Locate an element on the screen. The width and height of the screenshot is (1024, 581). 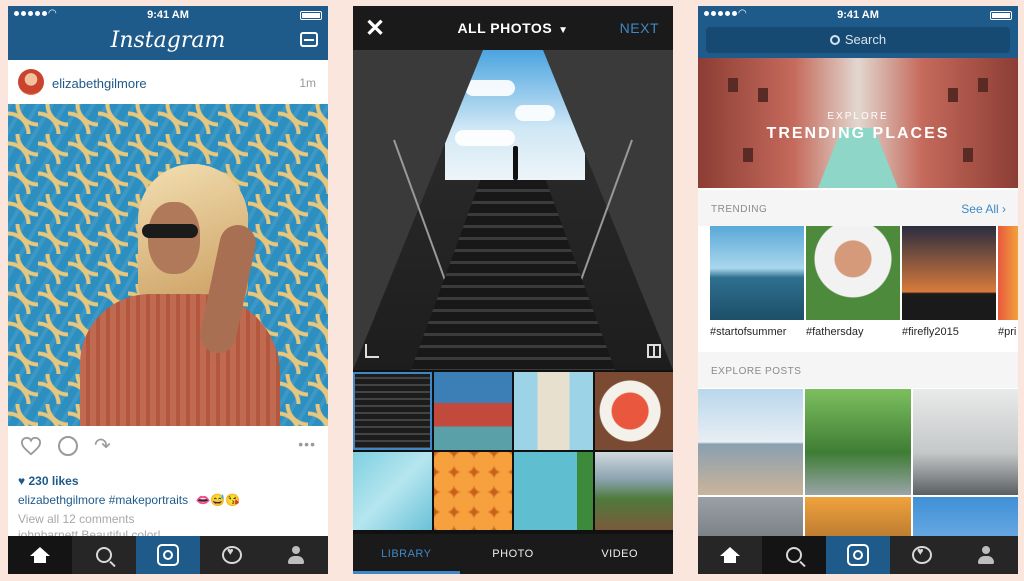
library-header: ✕ ALL PHOTOS ▼ NEXT is located at coordinates (513, 28).